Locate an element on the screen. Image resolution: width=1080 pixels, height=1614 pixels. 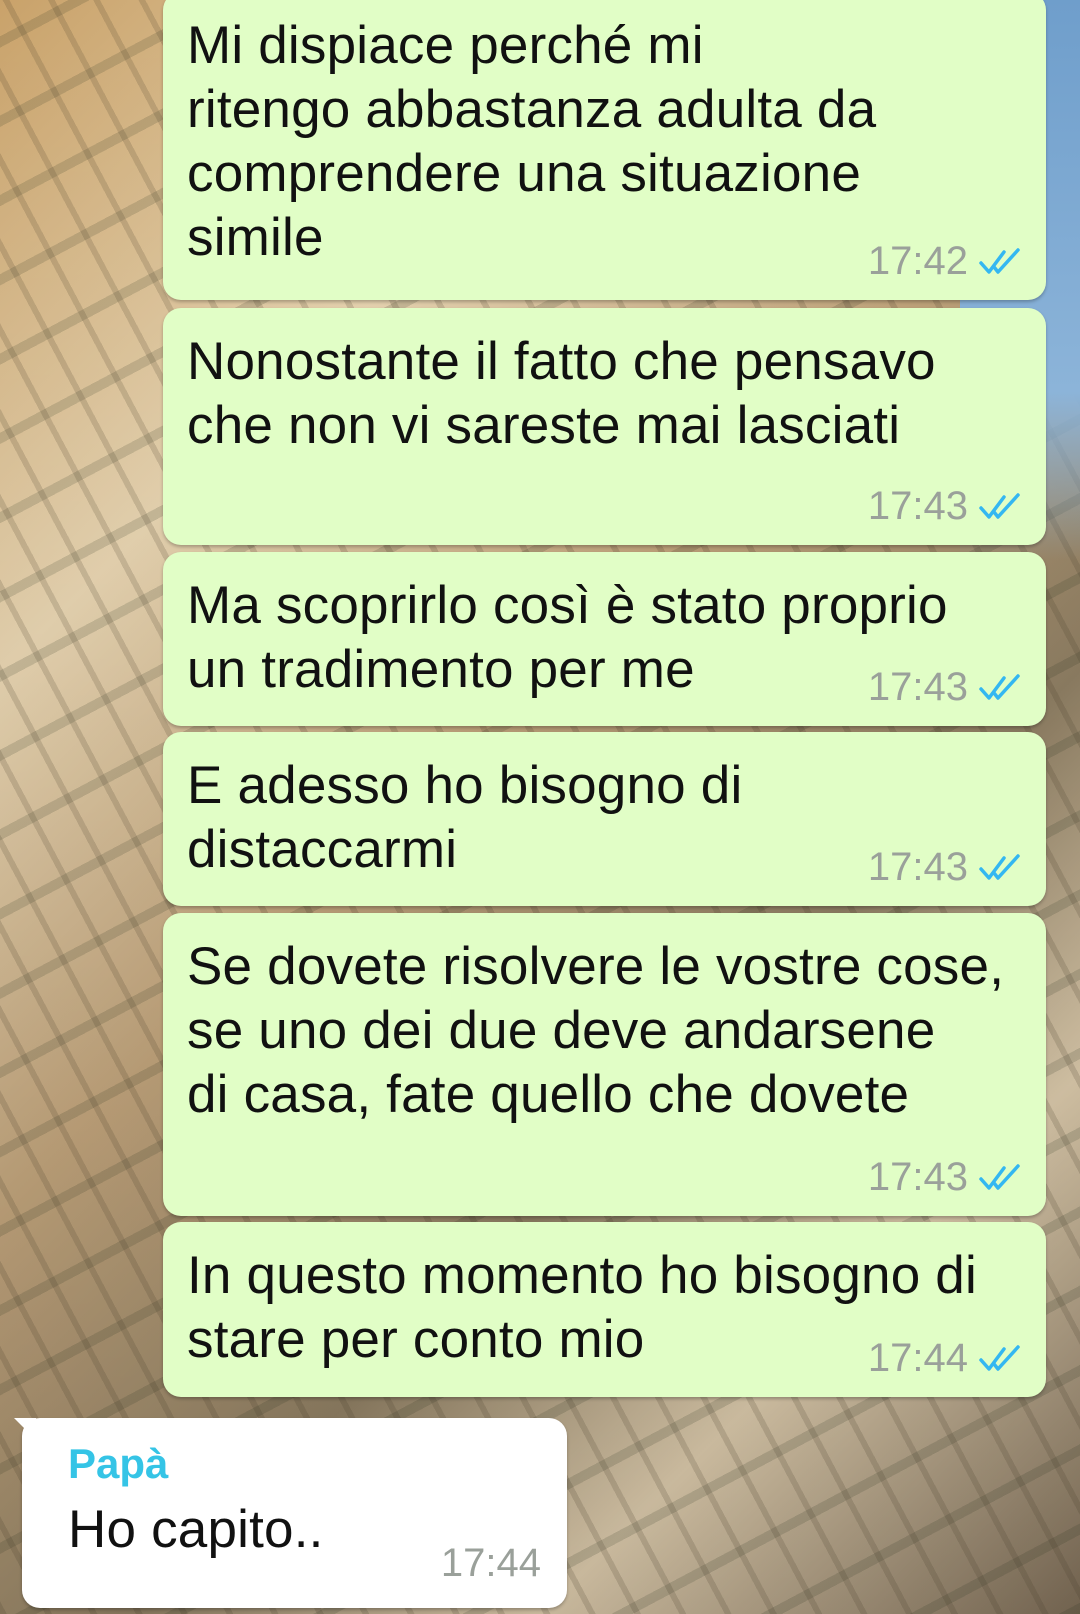
message-bubble-incoming: Papà Ho capito.. 17:44 is located at coordinates (290, 1513).